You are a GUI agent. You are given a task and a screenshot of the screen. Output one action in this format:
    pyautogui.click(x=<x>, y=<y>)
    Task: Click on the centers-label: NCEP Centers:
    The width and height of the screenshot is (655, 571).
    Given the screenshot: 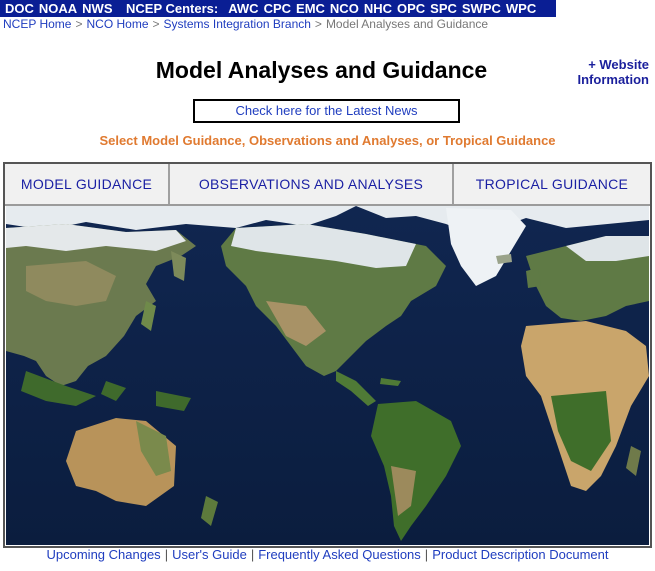 What is the action you would take?
    pyautogui.click(x=172, y=8)
    